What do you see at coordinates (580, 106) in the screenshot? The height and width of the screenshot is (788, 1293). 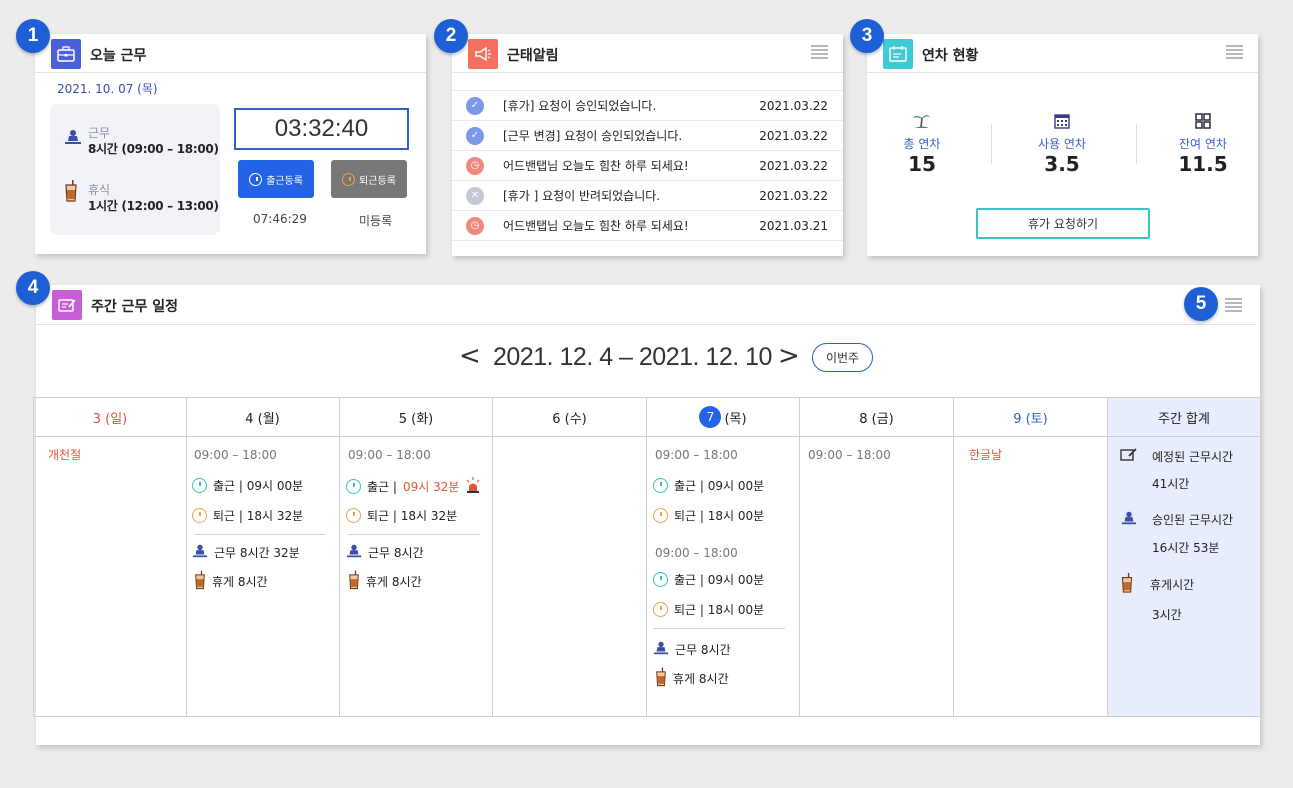 I see `alert-text: [휴가] 요청이 승인되었습니다.` at bounding box center [580, 106].